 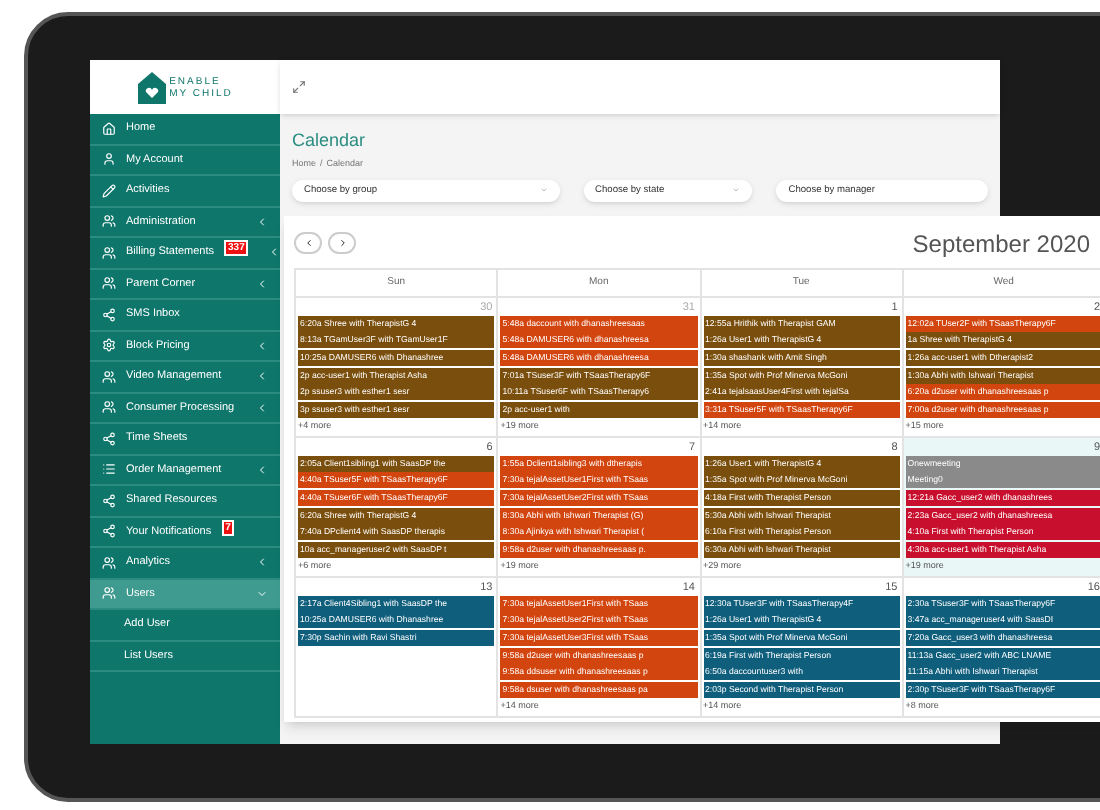 I want to click on next-button, so click(x=342, y=243).